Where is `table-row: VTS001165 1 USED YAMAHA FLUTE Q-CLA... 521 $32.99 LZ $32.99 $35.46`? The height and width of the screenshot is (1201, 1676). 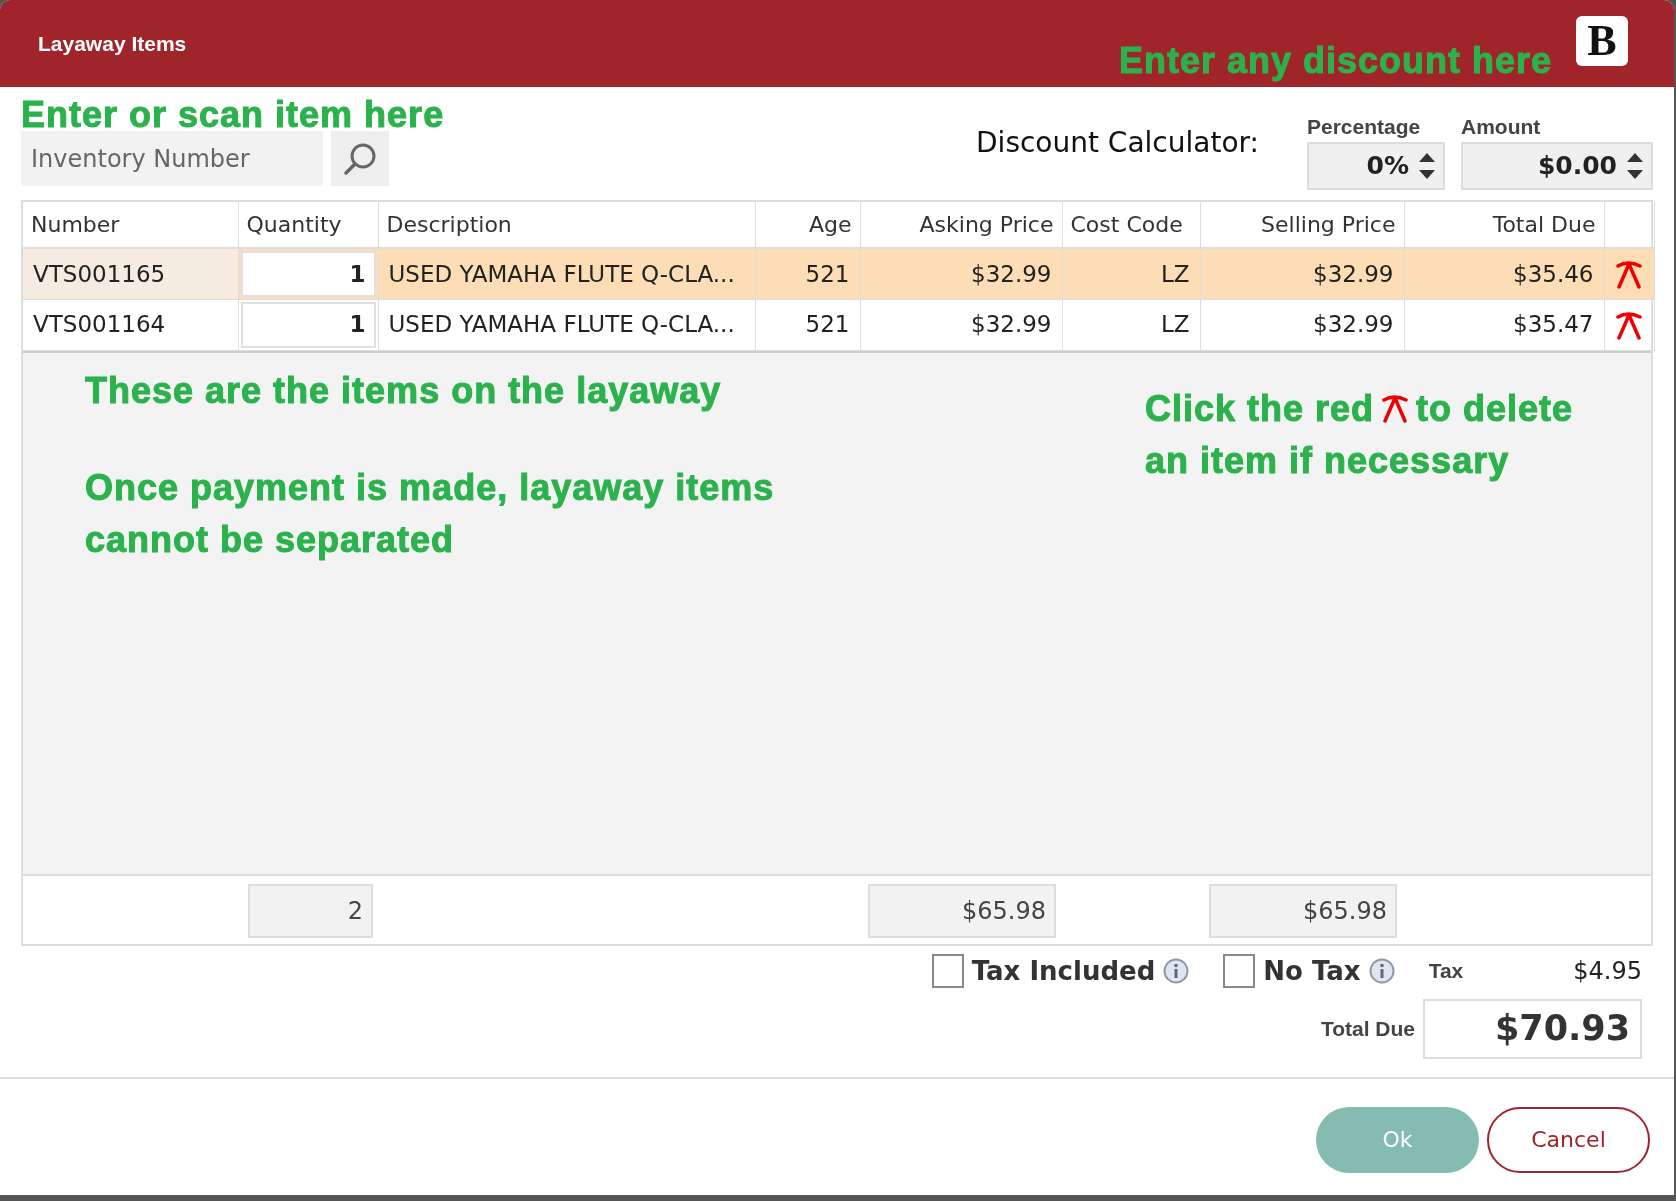 table-row: VTS001165 1 USED YAMAHA FLUTE Q-CLA... 521 $32.99 LZ $32.99 $35.46 is located at coordinates (838, 273).